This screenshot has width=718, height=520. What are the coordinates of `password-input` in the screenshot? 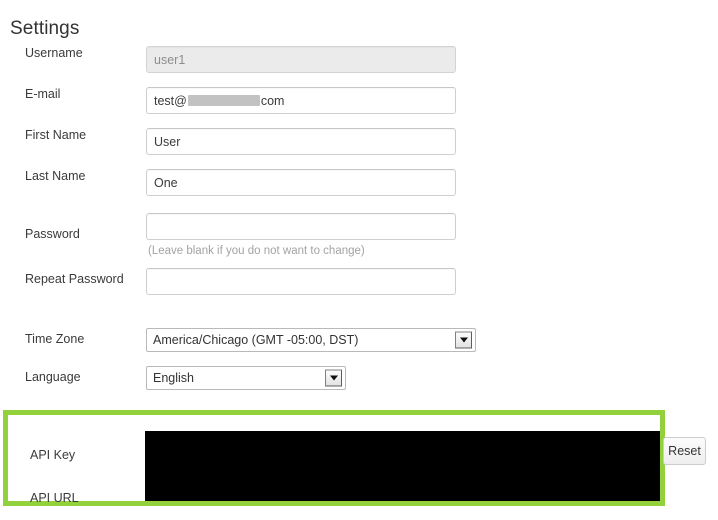 It's located at (301, 226).